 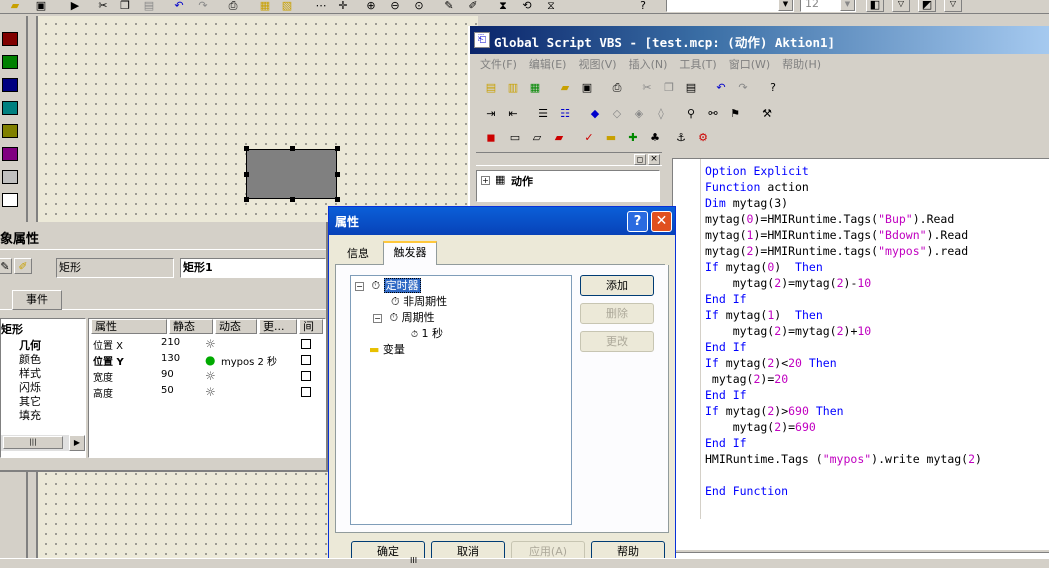 What do you see at coordinates (179, 6) in the screenshot?
I see `undo-icon: ↶` at bounding box center [179, 6].